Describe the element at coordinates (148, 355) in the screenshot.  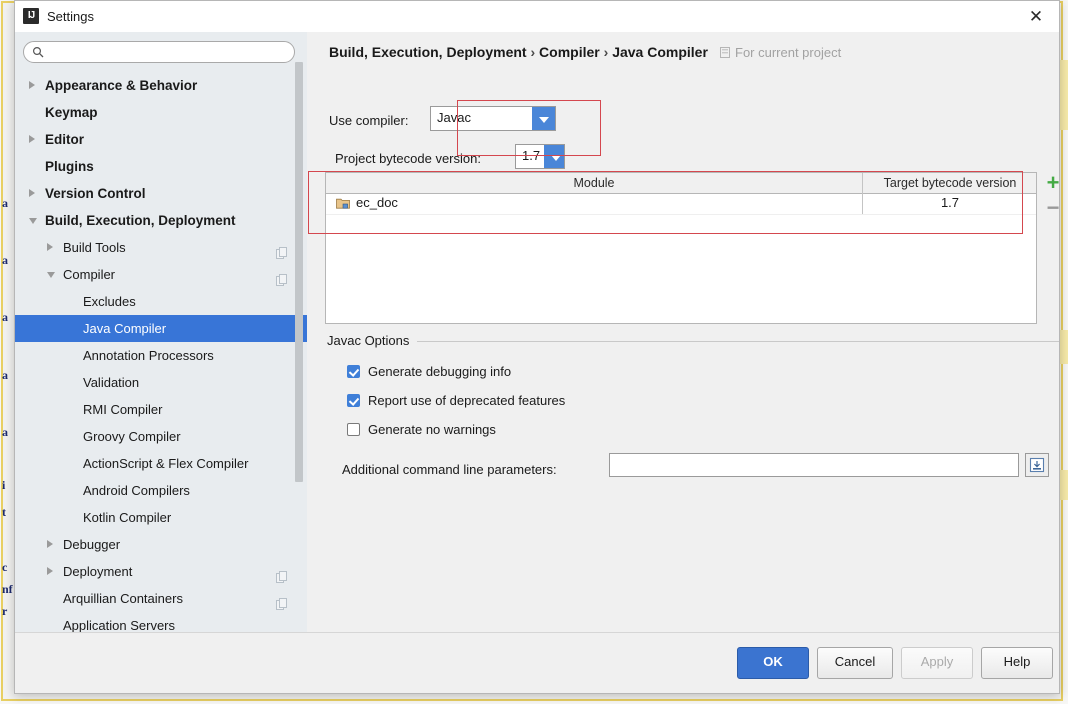
I see `sidebar-item-label: Annotation Processors` at that location.